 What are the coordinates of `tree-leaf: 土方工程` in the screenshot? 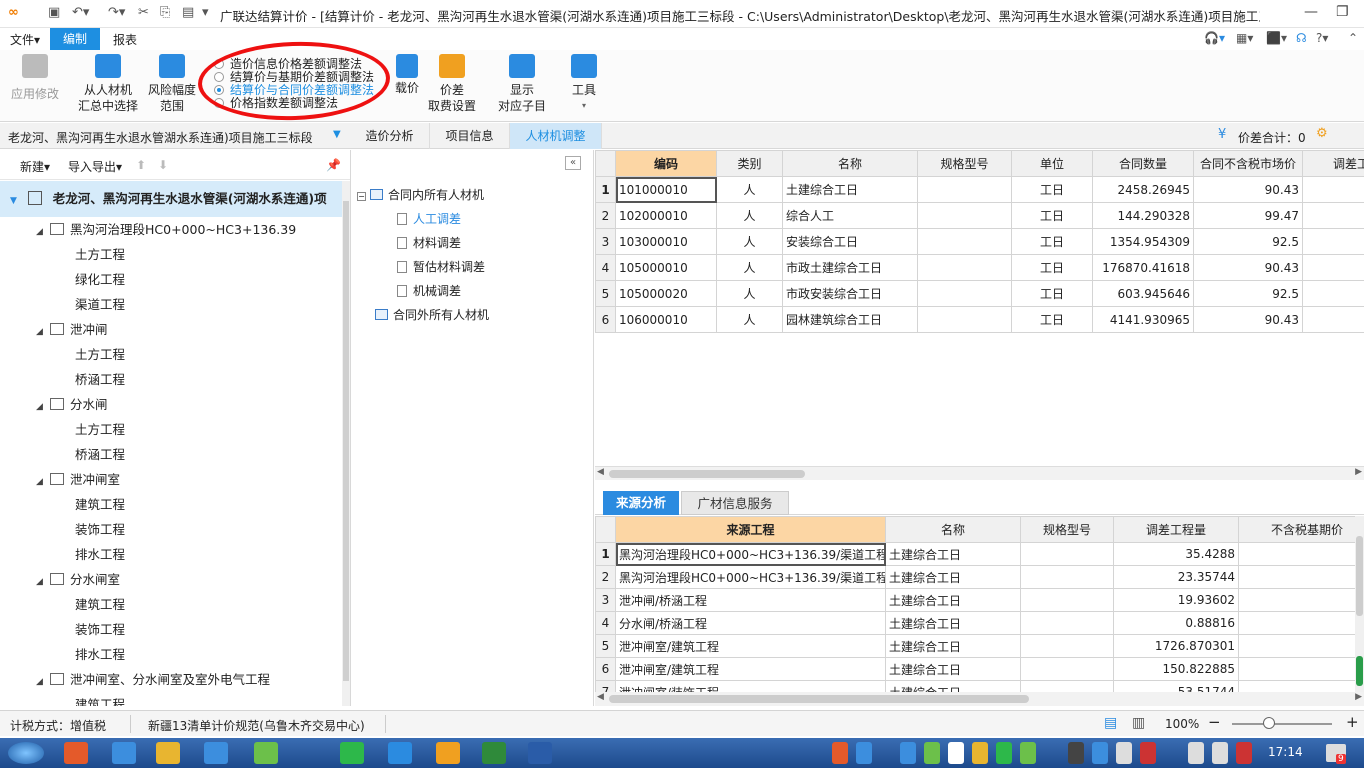 It's located at (100, 253).